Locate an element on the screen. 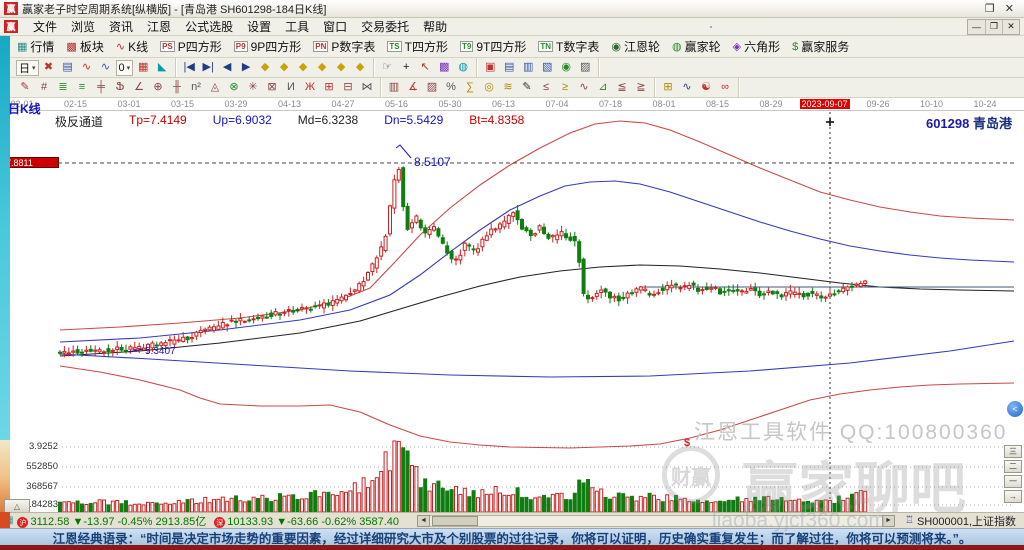 This screenshot has width=1024, height=550. p-square-button: PS P四方形 is located at coordinates (191, 46).